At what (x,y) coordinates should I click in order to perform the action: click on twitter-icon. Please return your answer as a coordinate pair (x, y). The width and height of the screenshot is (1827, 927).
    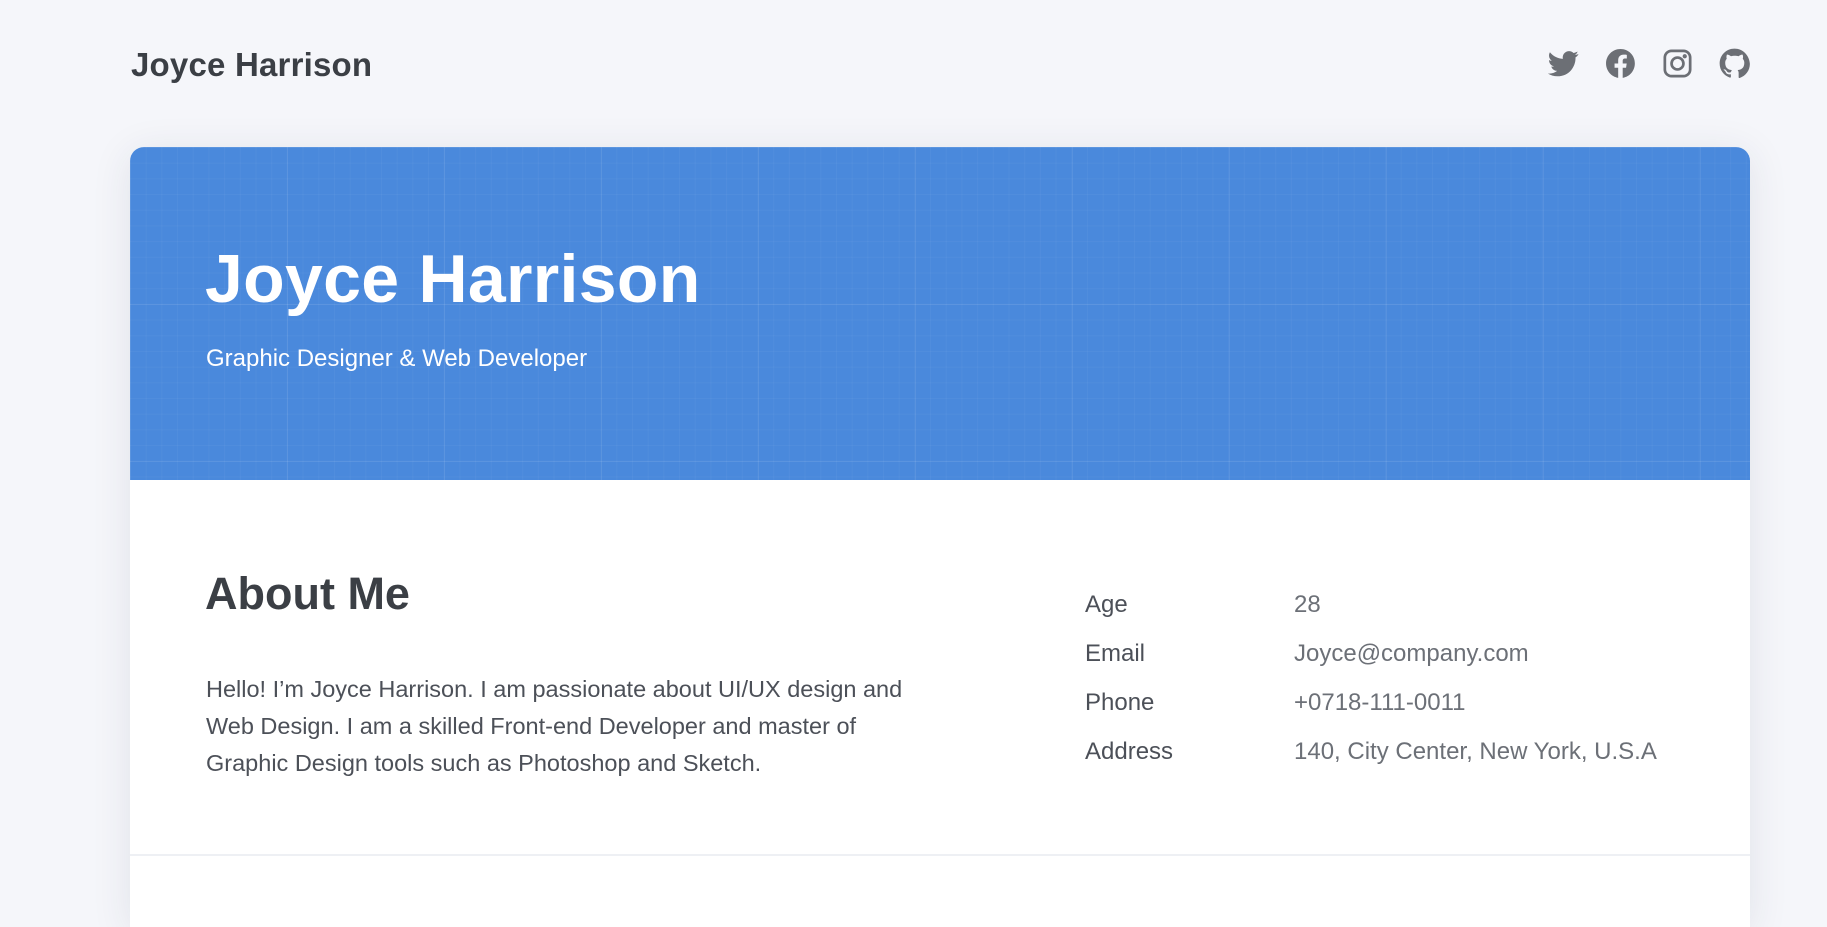
    Looking at the image, I should click on (1563, 64).